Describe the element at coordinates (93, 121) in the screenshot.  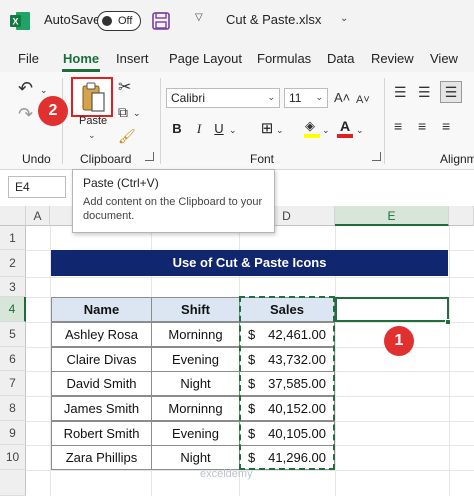
I see `paste-label: Paste` at that location.